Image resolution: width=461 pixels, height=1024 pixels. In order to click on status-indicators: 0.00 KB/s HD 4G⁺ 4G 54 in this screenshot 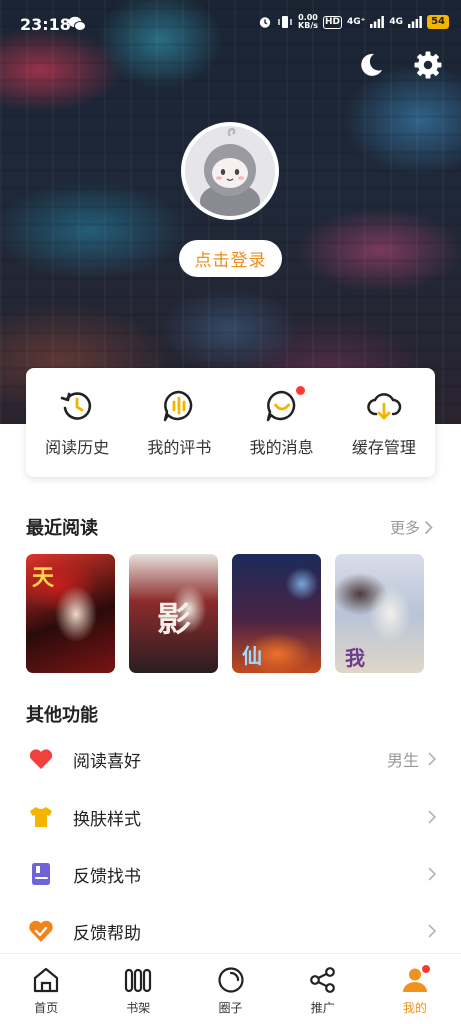, I will do `click(353, 22)`.